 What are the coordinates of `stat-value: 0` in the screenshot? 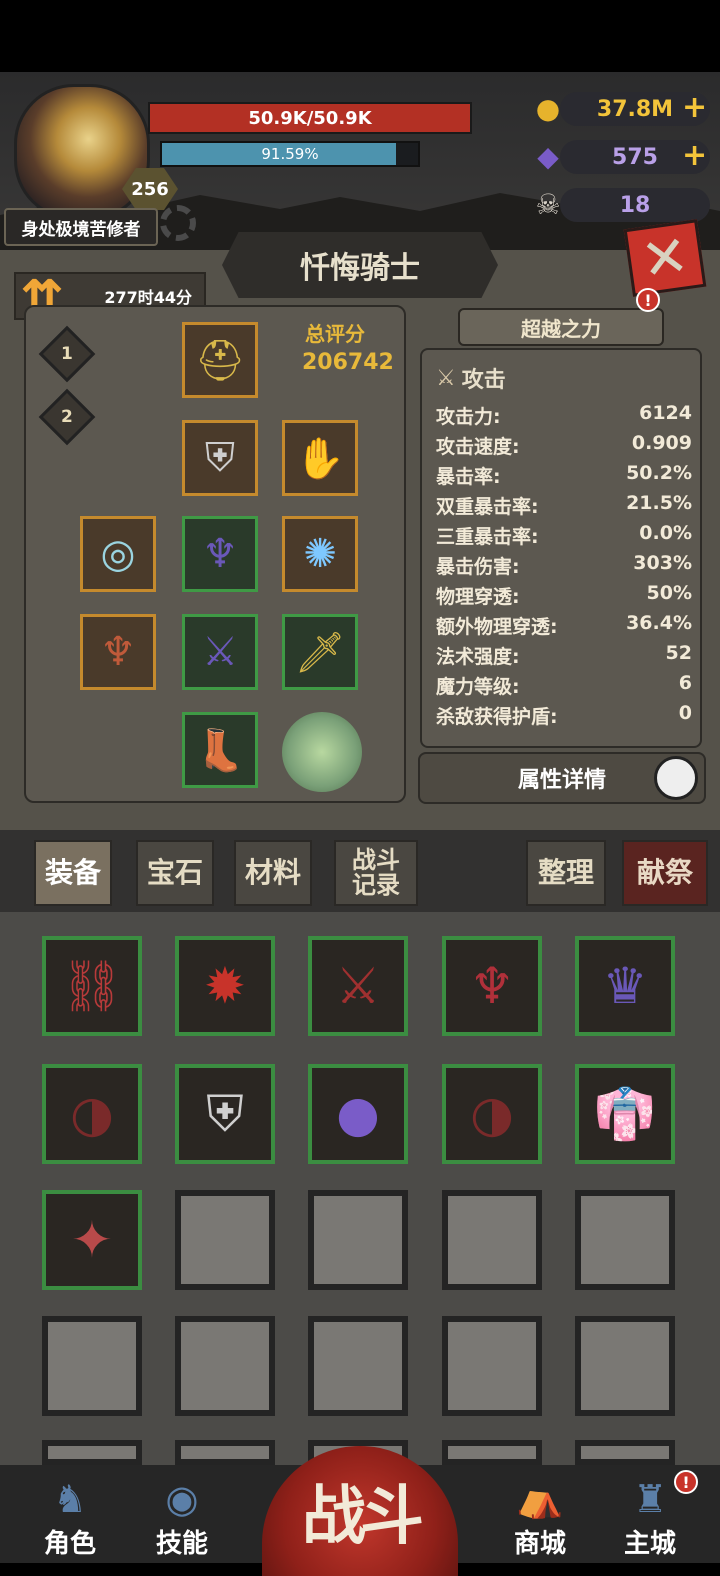 It's located at (685, 713).